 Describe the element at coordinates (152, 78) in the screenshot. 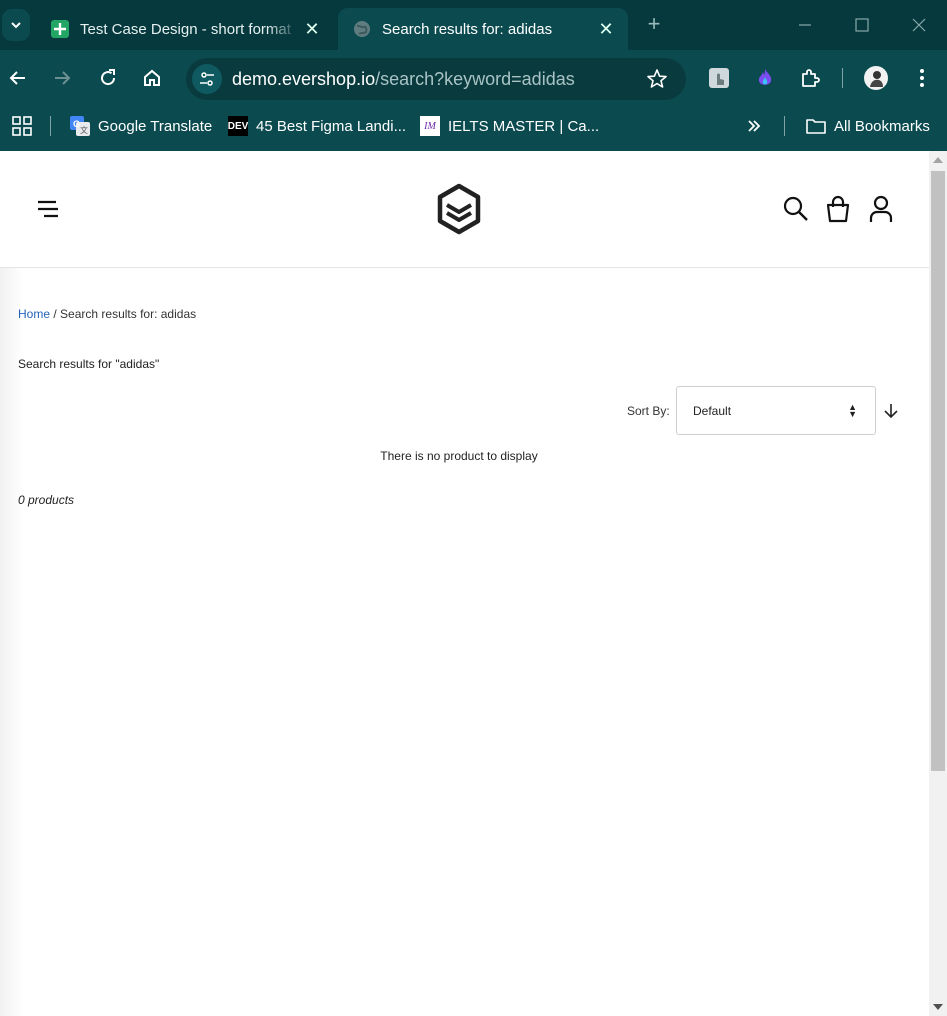

I see `home-icon` at that location.